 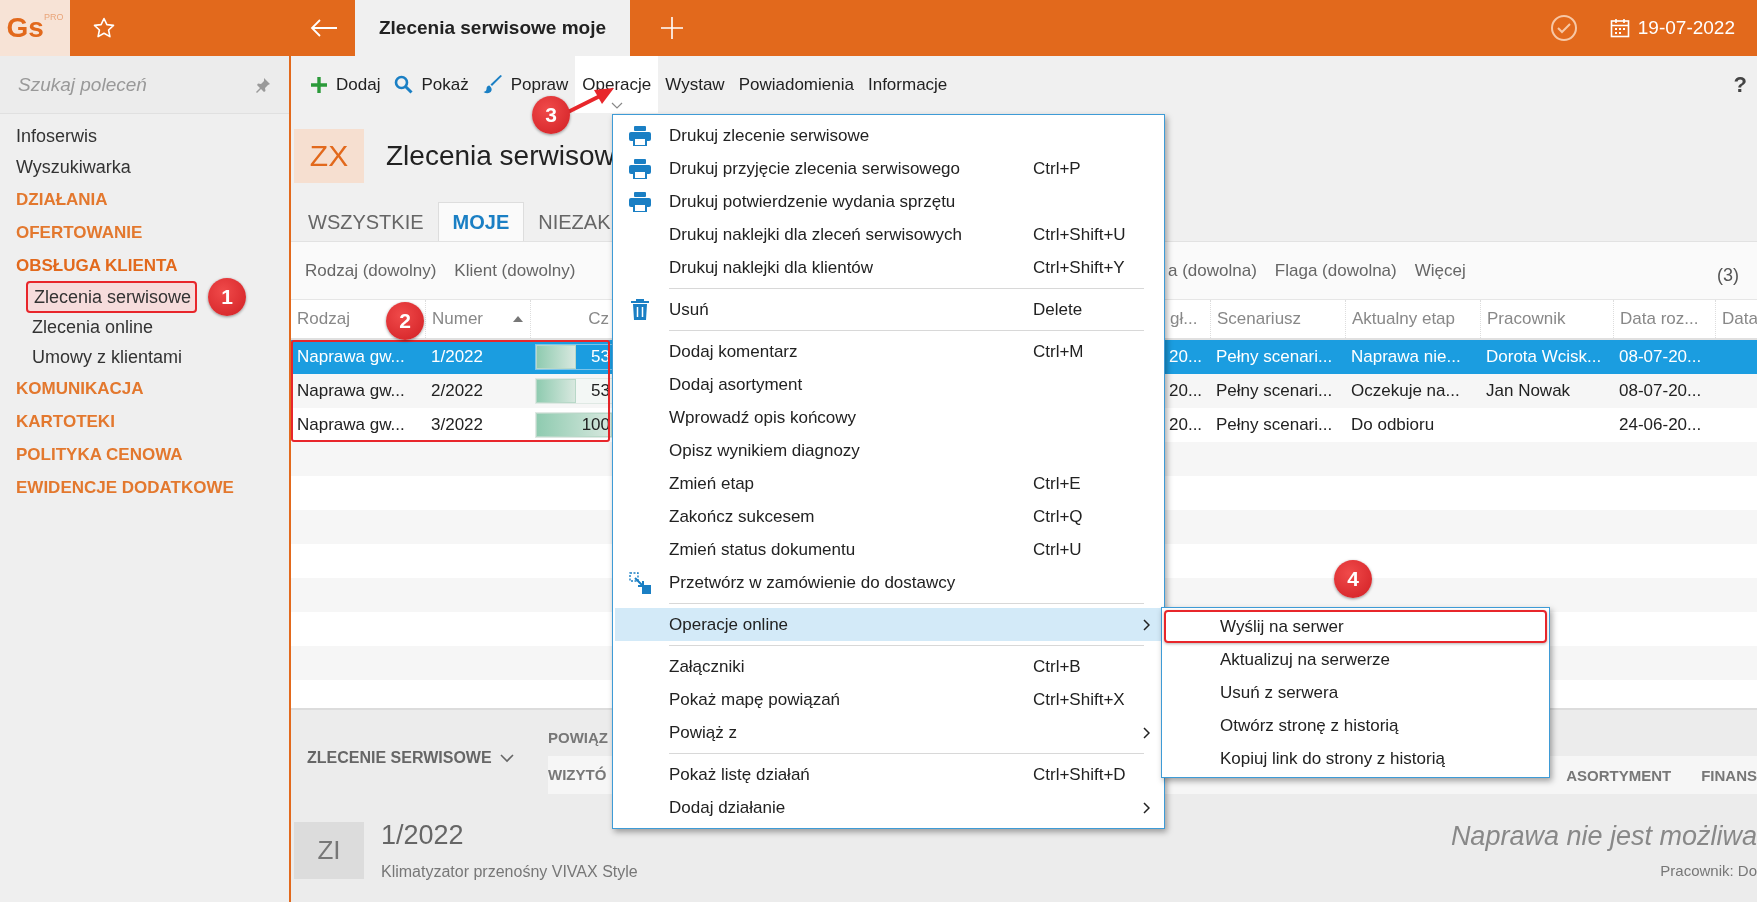 I want to click on table-cell: Jan Nowak, so click(x=1528, y=391).